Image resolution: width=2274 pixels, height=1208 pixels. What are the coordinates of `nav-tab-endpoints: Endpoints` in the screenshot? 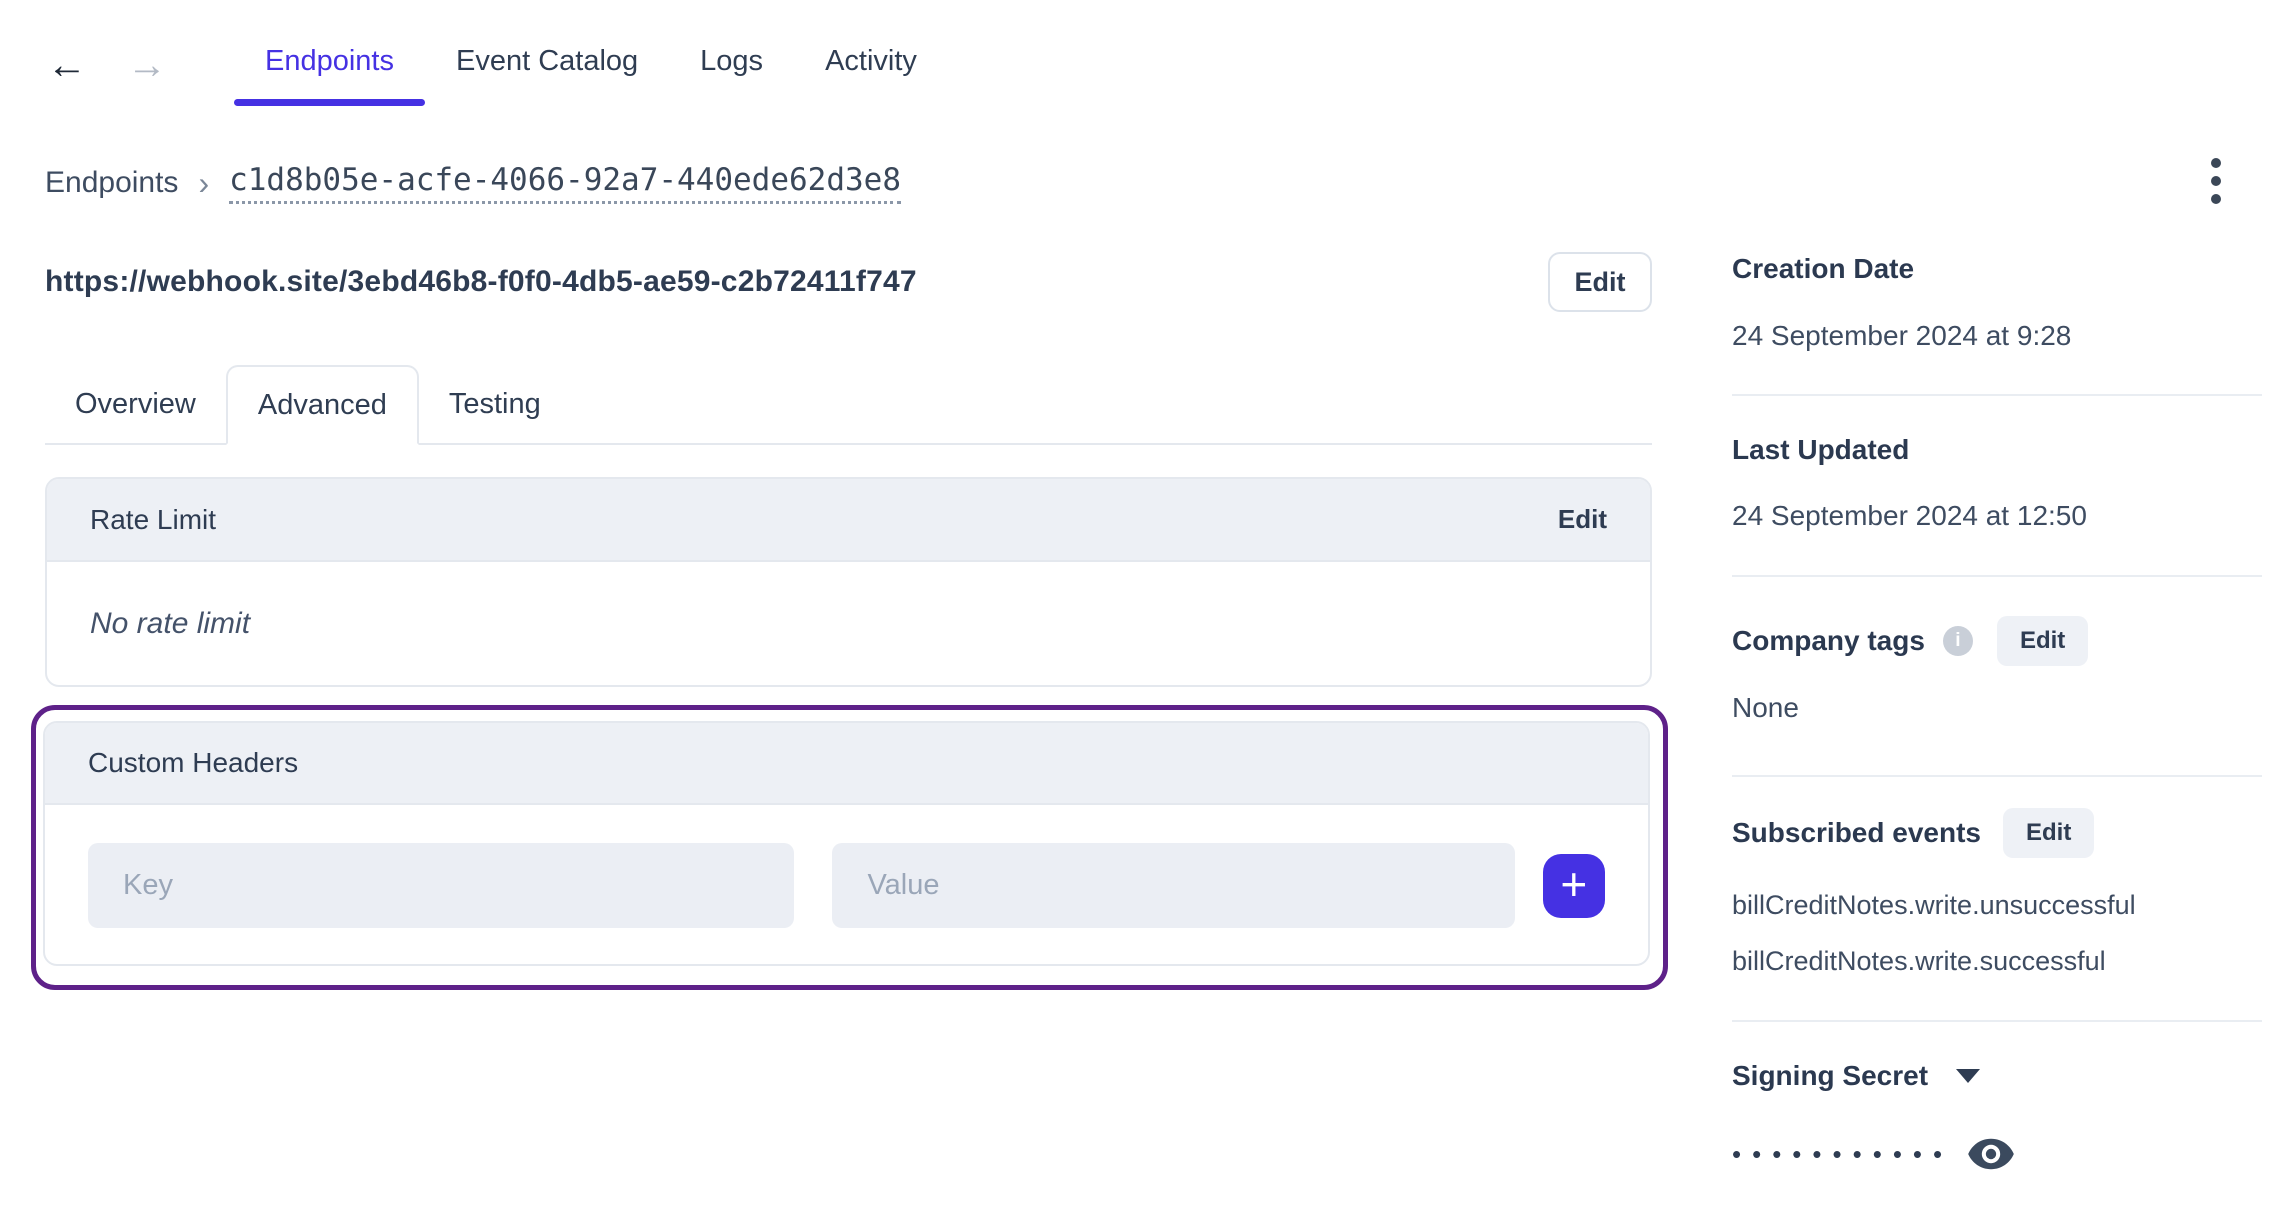 It's located at (329, 65).